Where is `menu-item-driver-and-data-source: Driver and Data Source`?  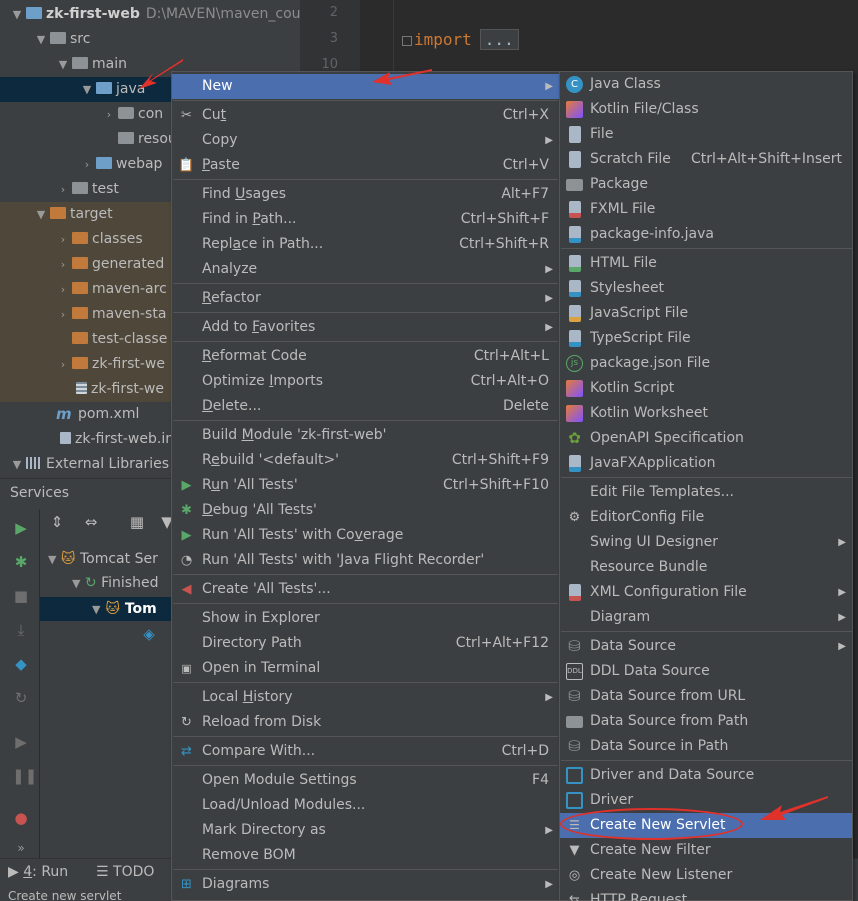
menu-item-driver-and-data-source: Driver and Data Source is located at coordinates (706, 775).